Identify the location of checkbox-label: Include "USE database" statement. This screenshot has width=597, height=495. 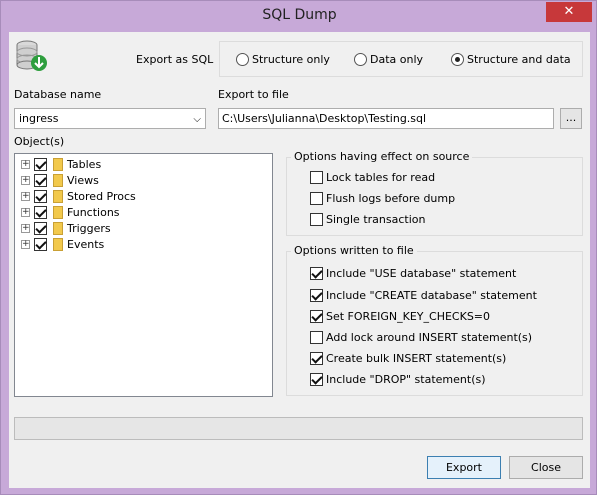
(421, 273).